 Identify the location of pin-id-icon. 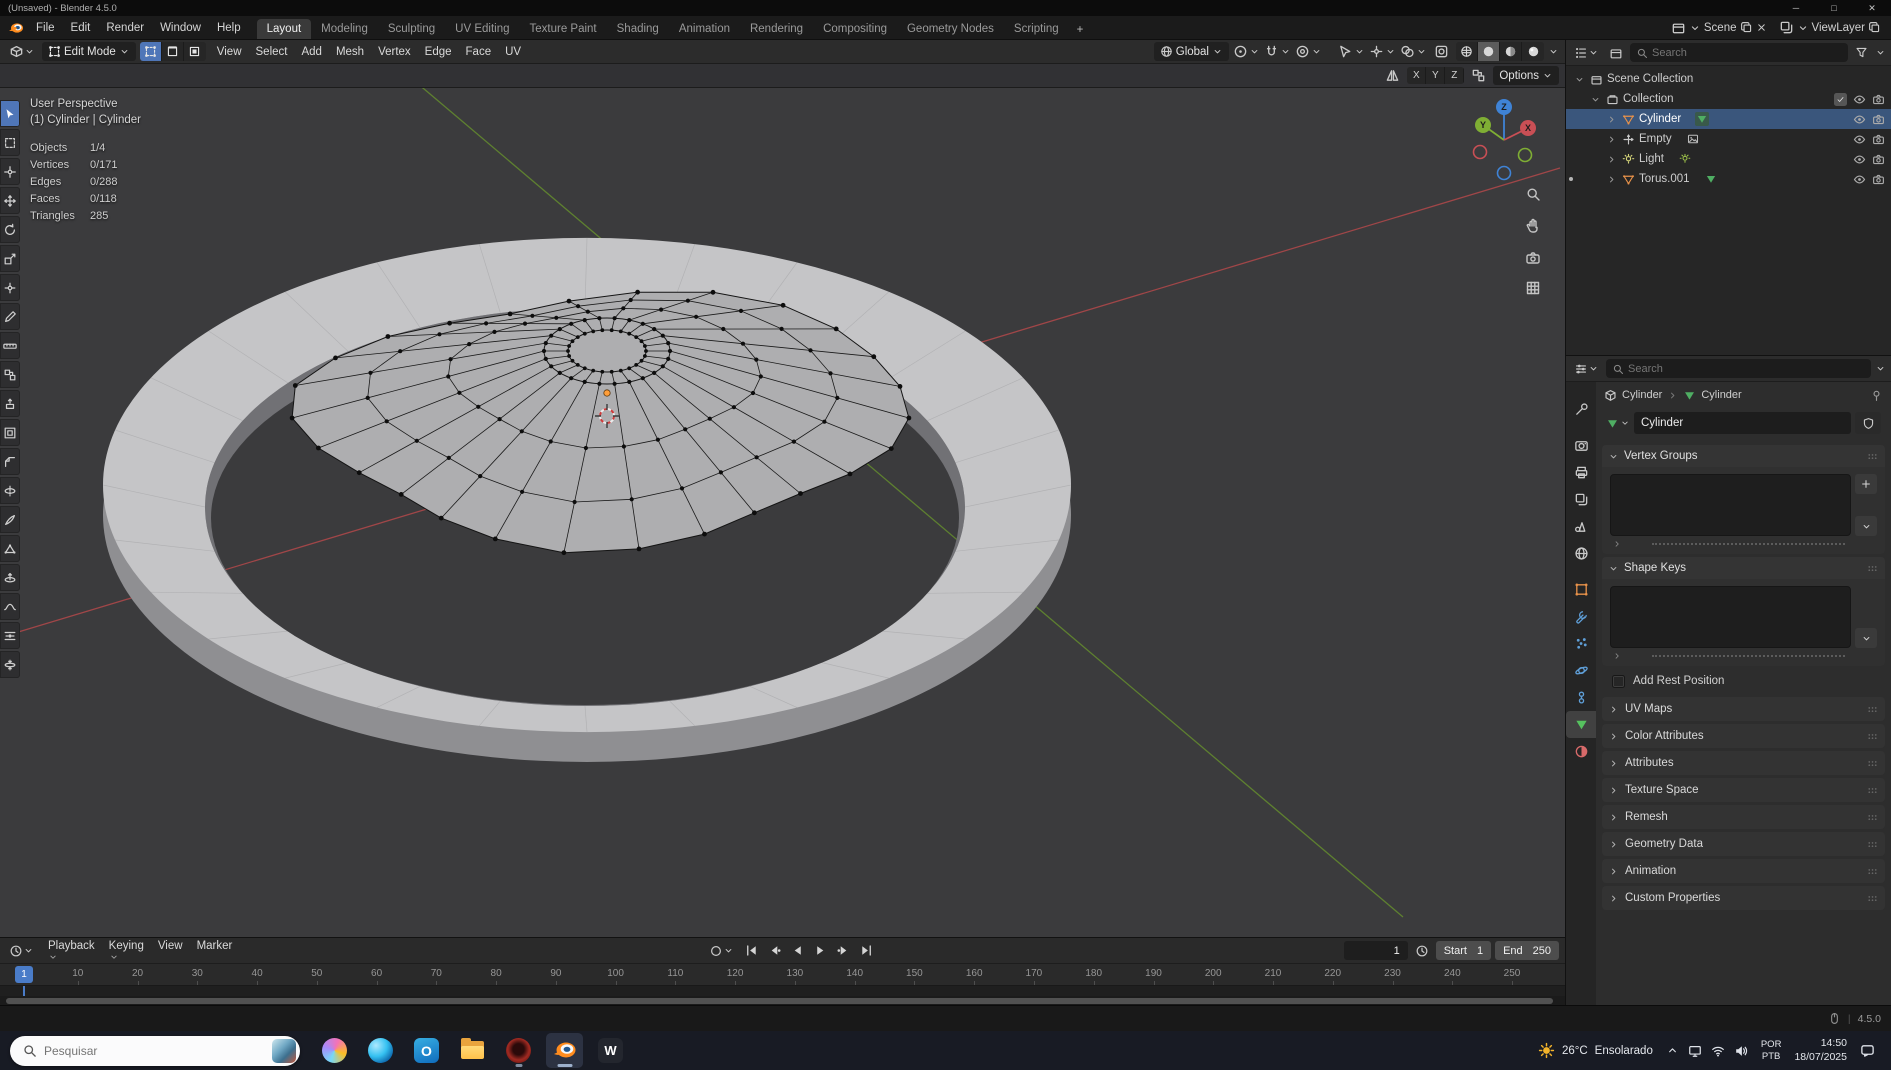
(1876, 395).